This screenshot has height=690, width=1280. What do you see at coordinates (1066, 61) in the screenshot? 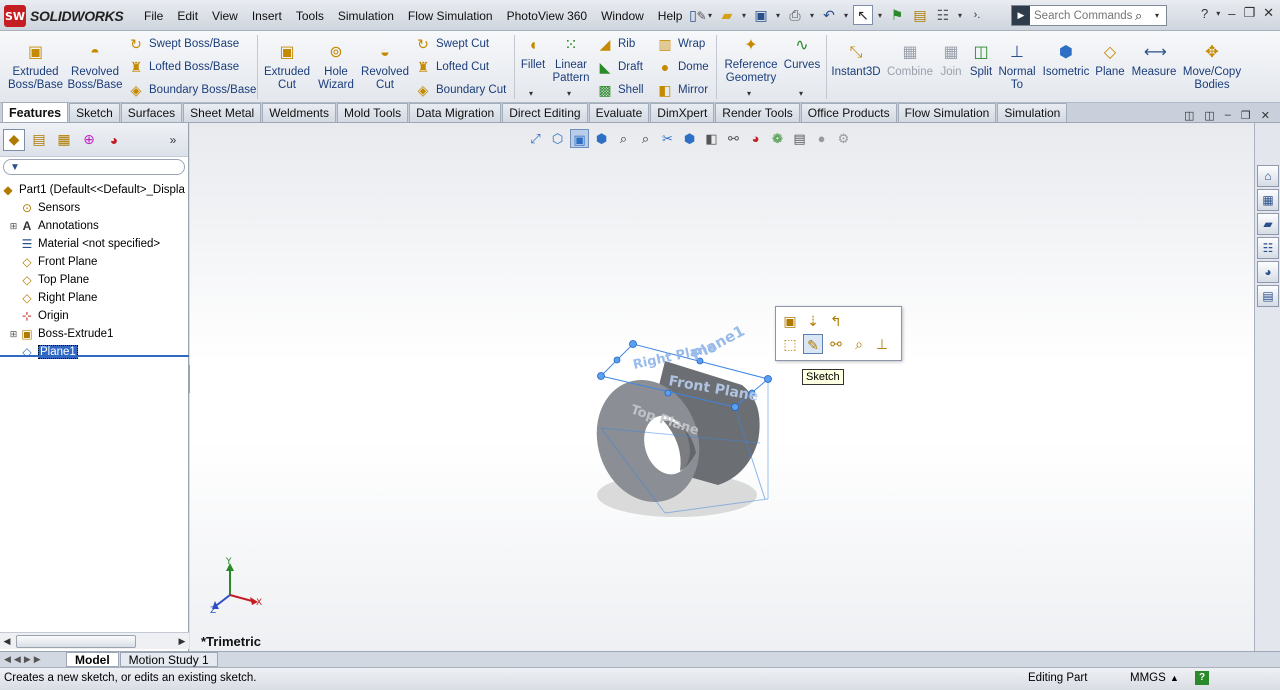
I see `isometric-button: ⬢ Isometric` at bounding box center [1066, 61].